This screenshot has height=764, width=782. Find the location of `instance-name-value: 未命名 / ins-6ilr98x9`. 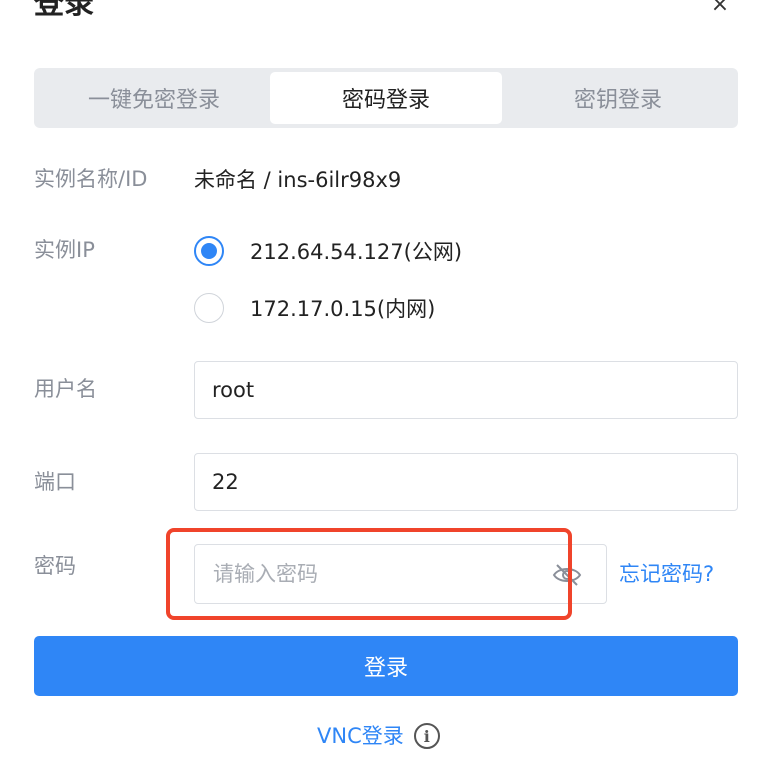

instance-name-value: 未命名 / ins-6ilr98x9 is located at coordinates (298, 180).